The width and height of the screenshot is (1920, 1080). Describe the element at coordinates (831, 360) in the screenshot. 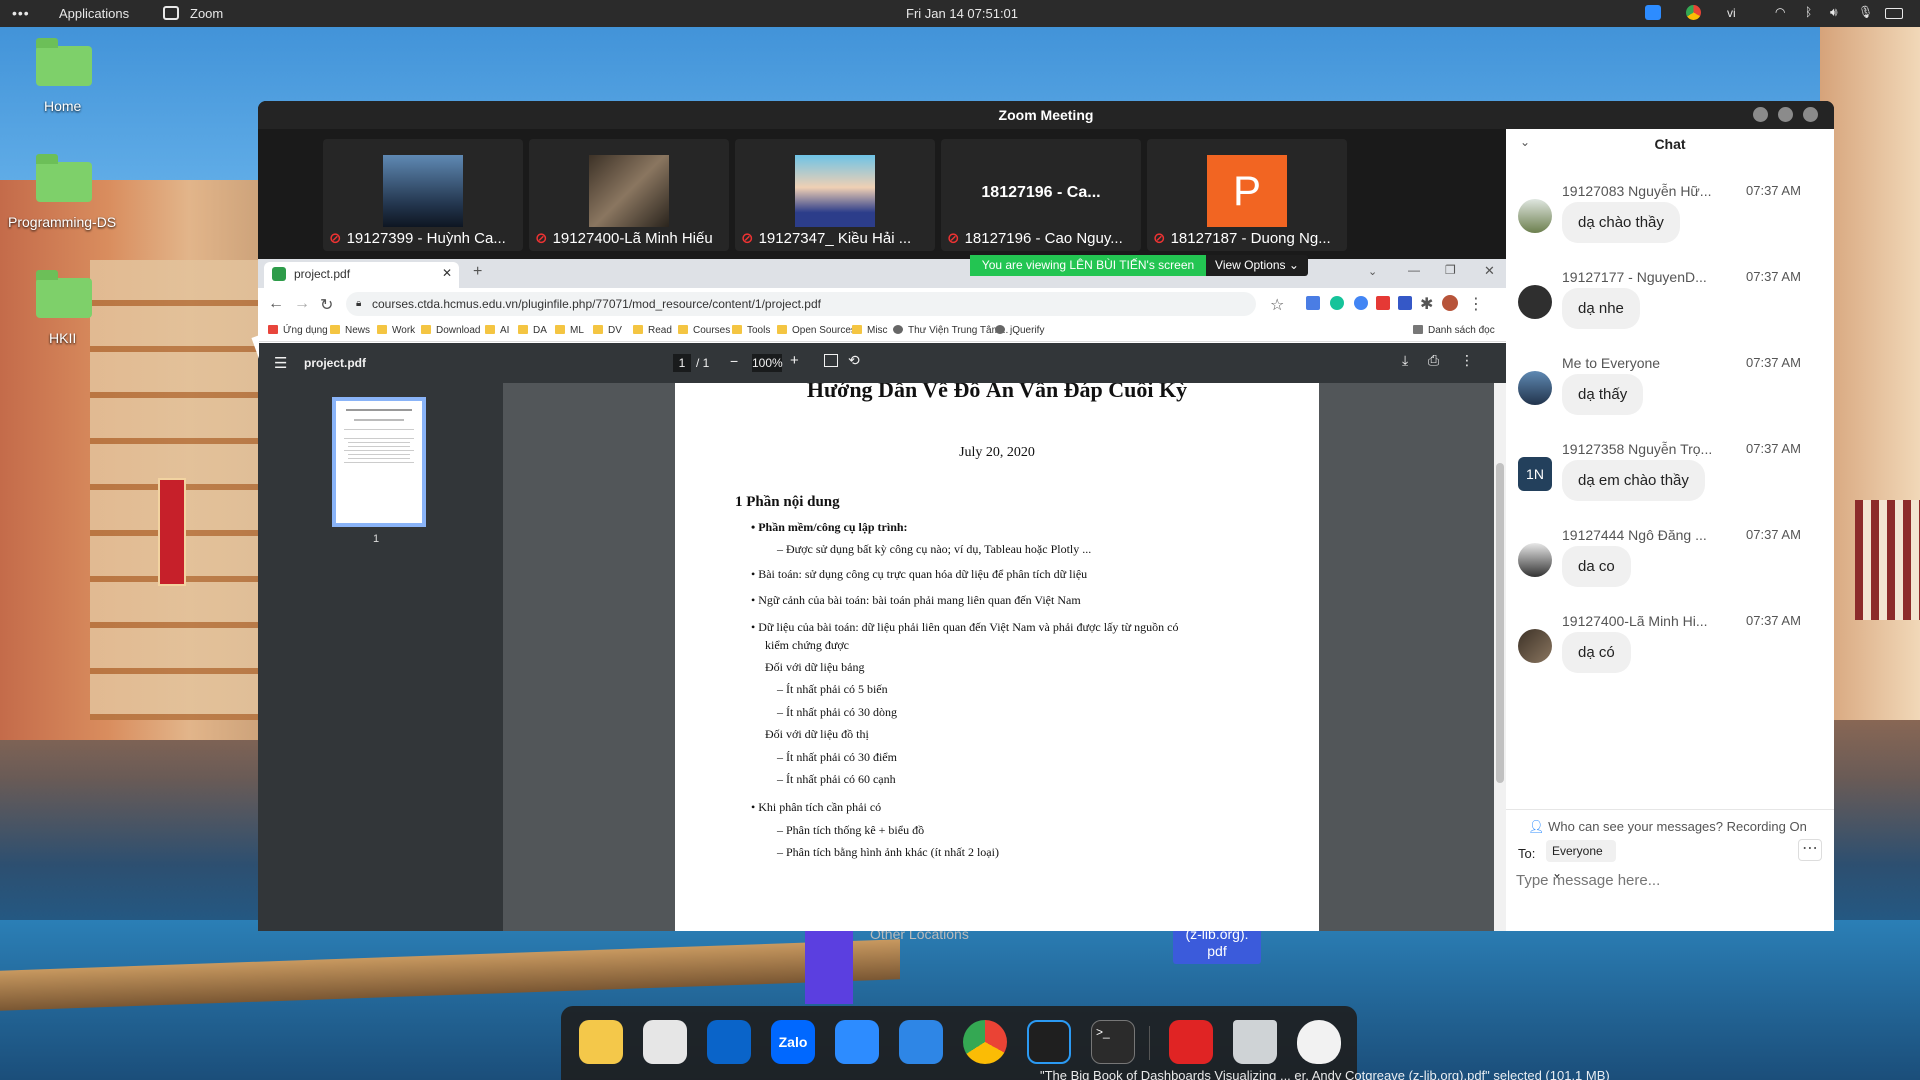

I see `fit-page-icon` at that location.